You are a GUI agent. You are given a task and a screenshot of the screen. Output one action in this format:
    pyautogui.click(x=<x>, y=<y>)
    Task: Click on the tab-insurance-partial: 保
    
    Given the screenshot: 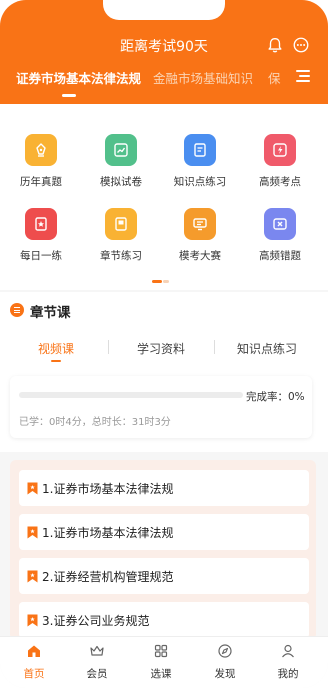 What is the action you would take?
    pyautogui.click(x=274, y=77)
    